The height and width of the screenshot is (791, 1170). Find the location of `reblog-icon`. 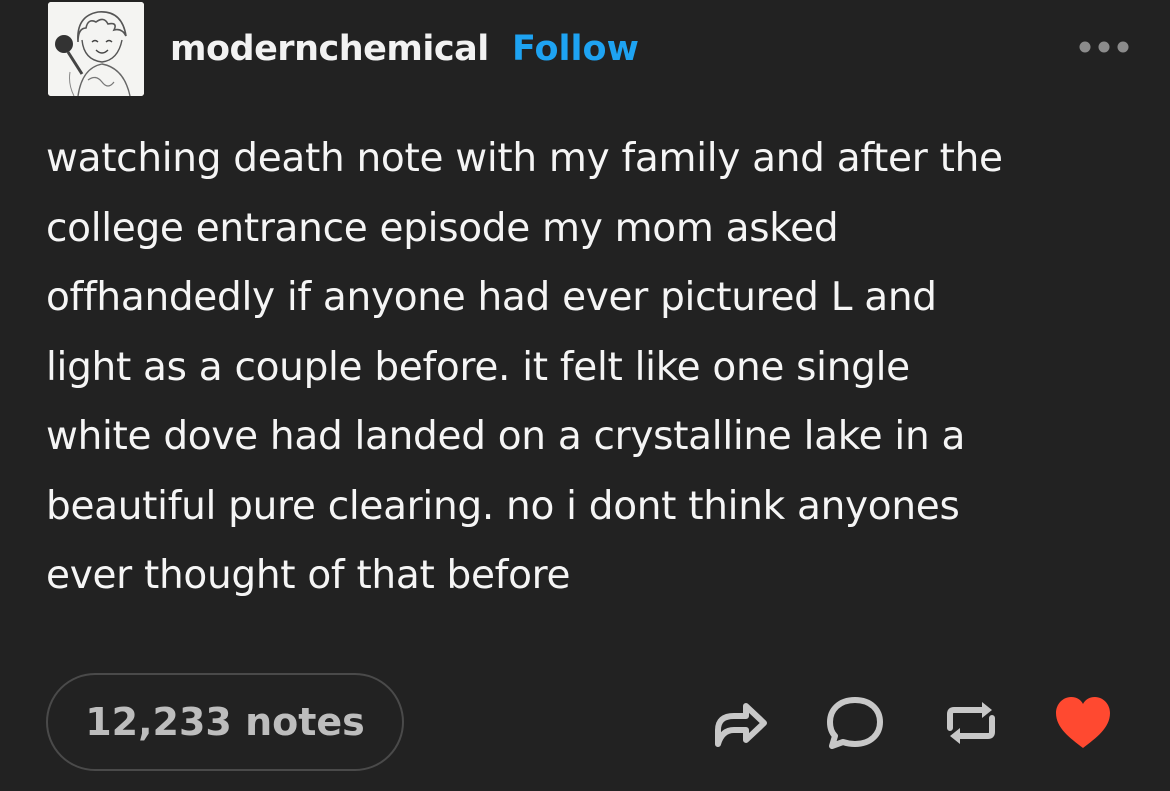

reblog-icon is located at coordinates (971, 723).